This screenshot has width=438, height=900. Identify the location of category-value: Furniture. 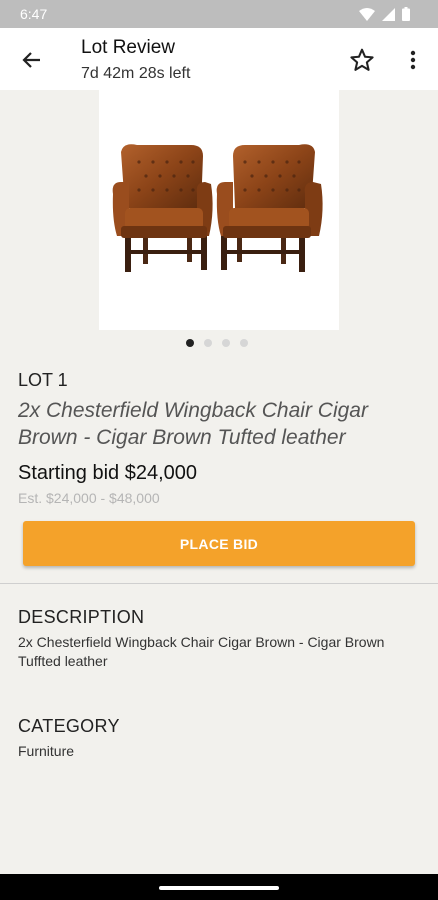
(46, 751).